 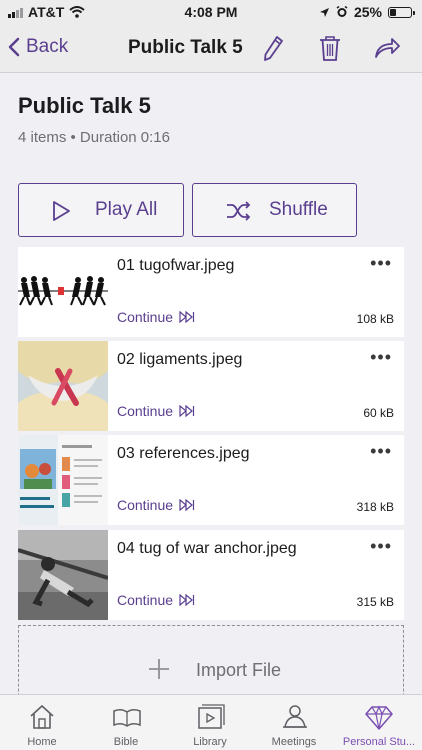 I want to click on list-item: 01 tugofwar.jpeg ••• Continue 108 kB, so click(x=211, y=292).